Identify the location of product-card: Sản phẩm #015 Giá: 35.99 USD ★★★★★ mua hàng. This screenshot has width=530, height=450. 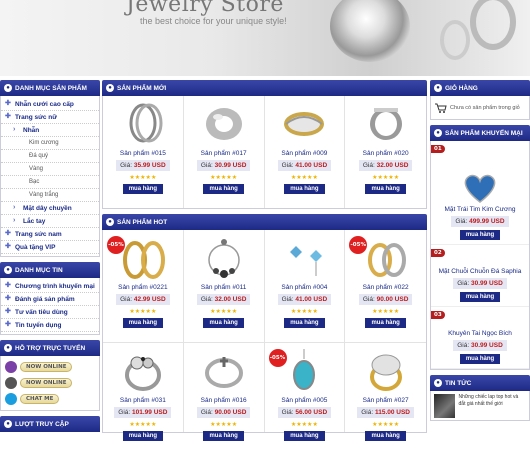
(143, 152).